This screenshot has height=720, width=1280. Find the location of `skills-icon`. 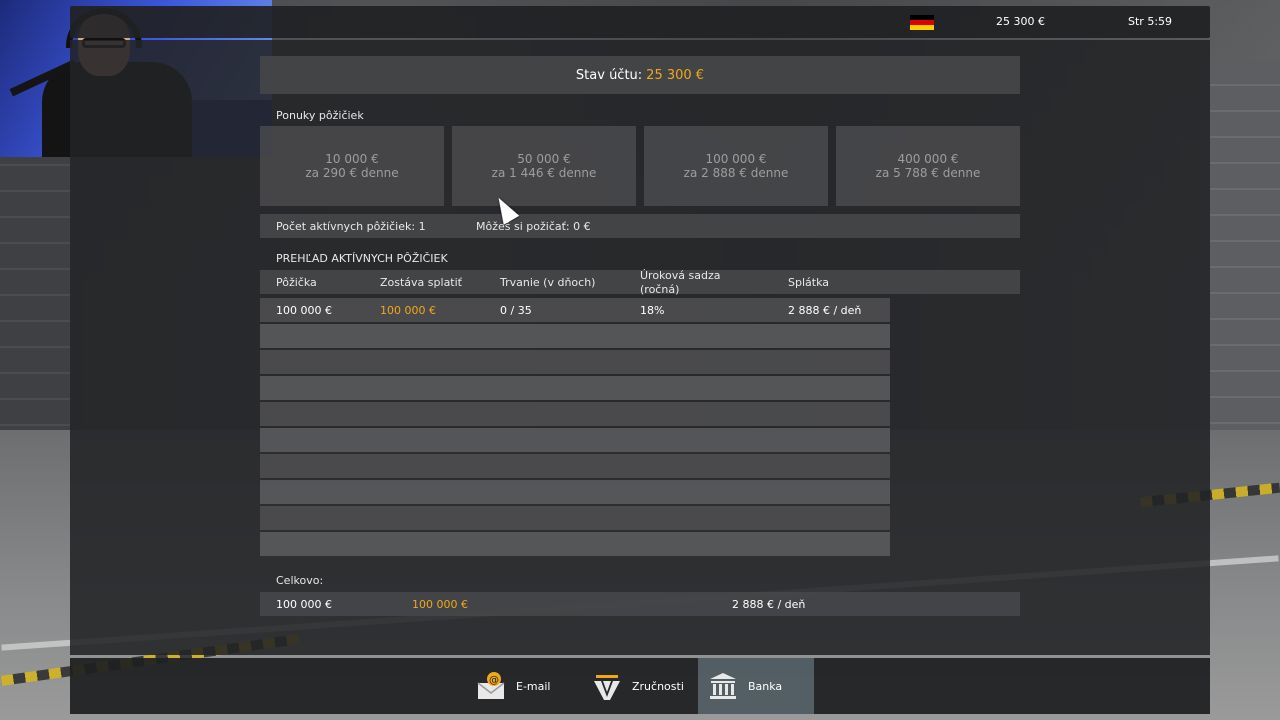

skills-icon is located at coordinates (607, 686).